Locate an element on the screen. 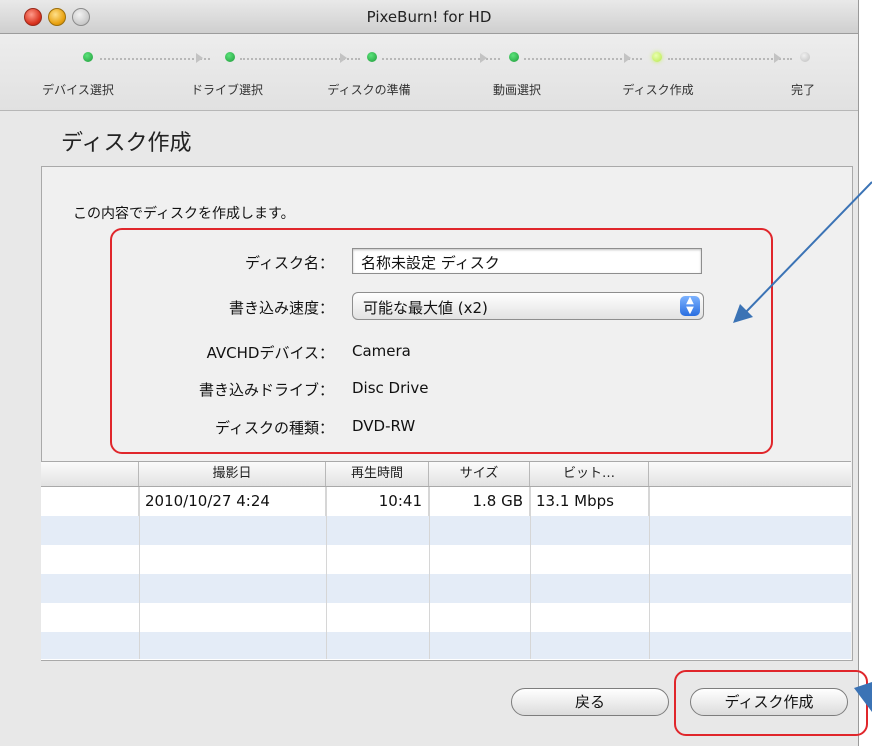 Image resolution: width=872 pixels, height=746 pixels. back-button: 戻る is located at coordinates (590, 702).